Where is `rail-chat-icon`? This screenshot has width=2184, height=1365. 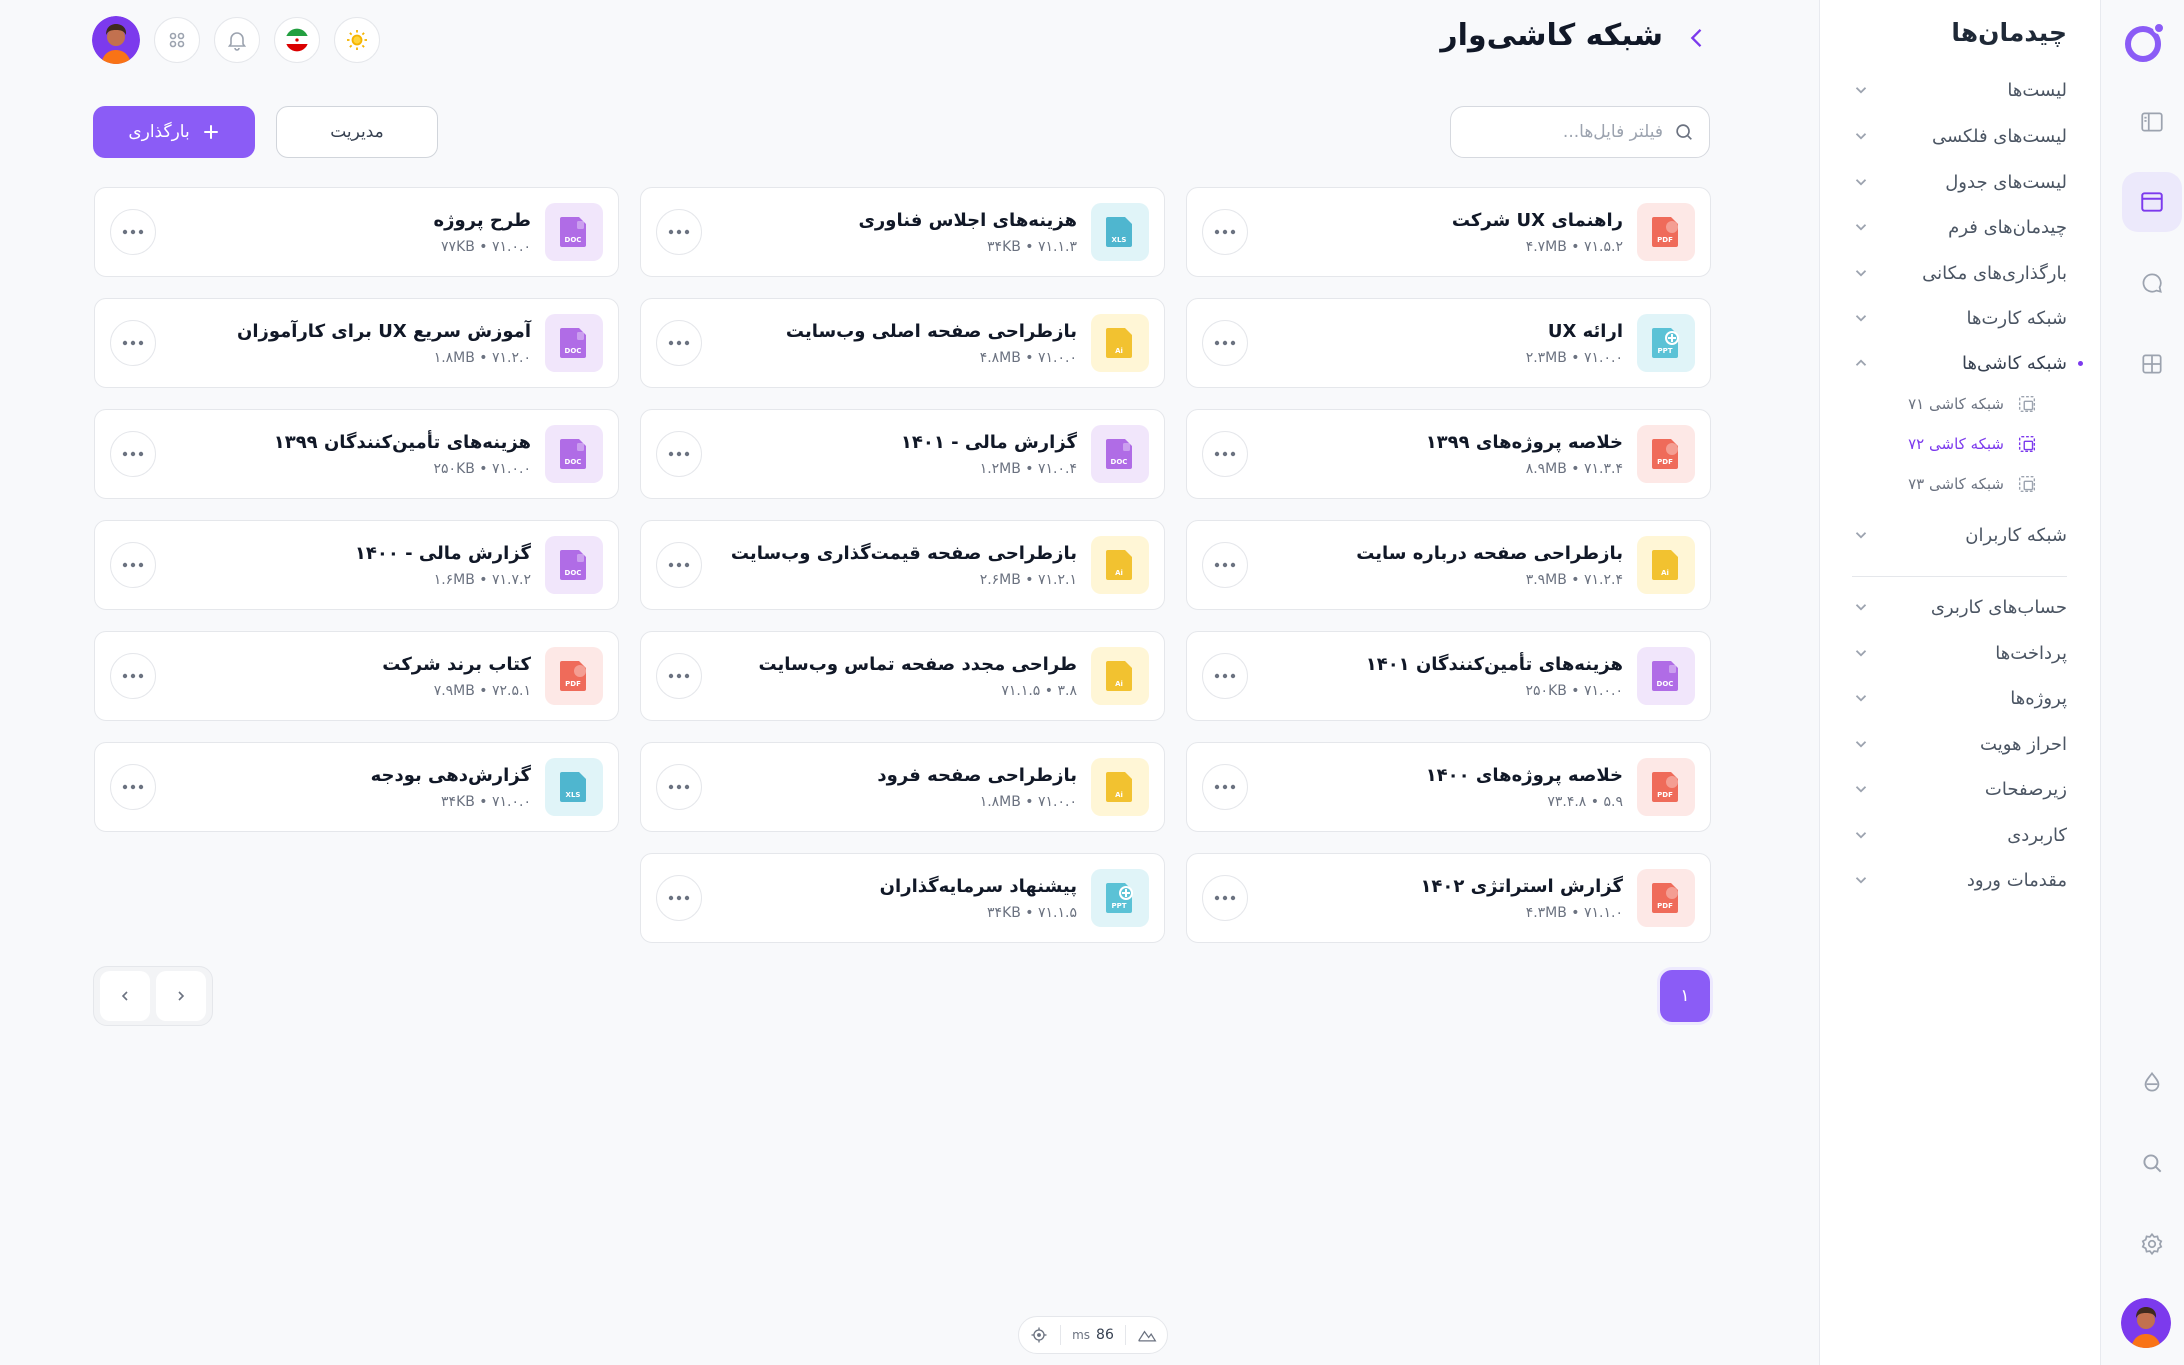
rail-chat-icon is located at coordinates (2152, 283).